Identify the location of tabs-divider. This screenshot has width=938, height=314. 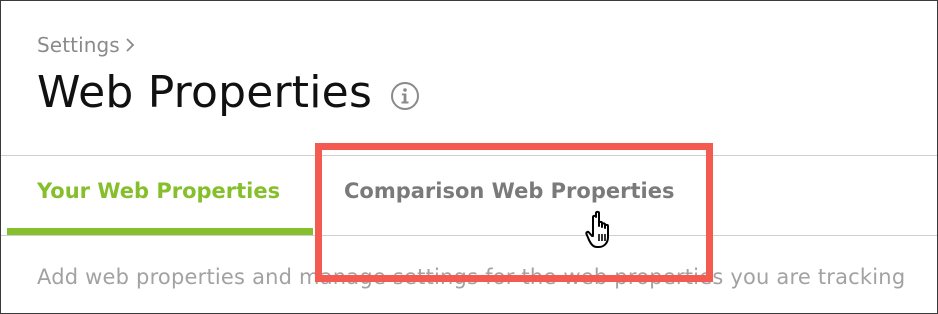
(469, 235).